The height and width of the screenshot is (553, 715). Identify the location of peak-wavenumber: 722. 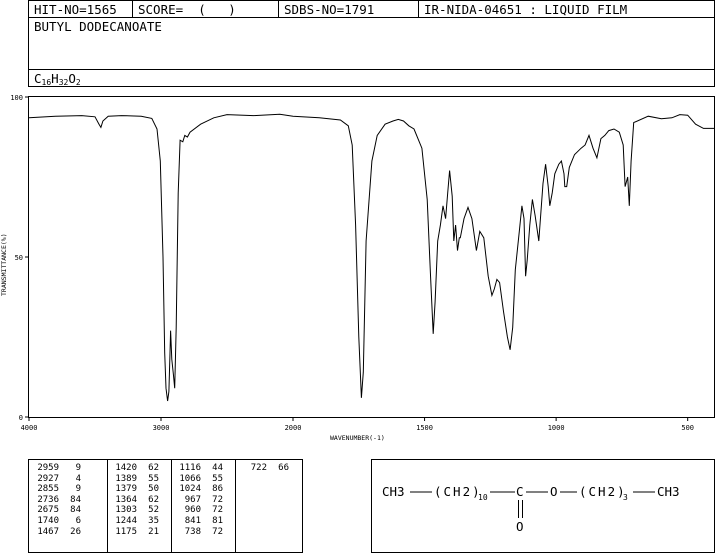
(258, 468).